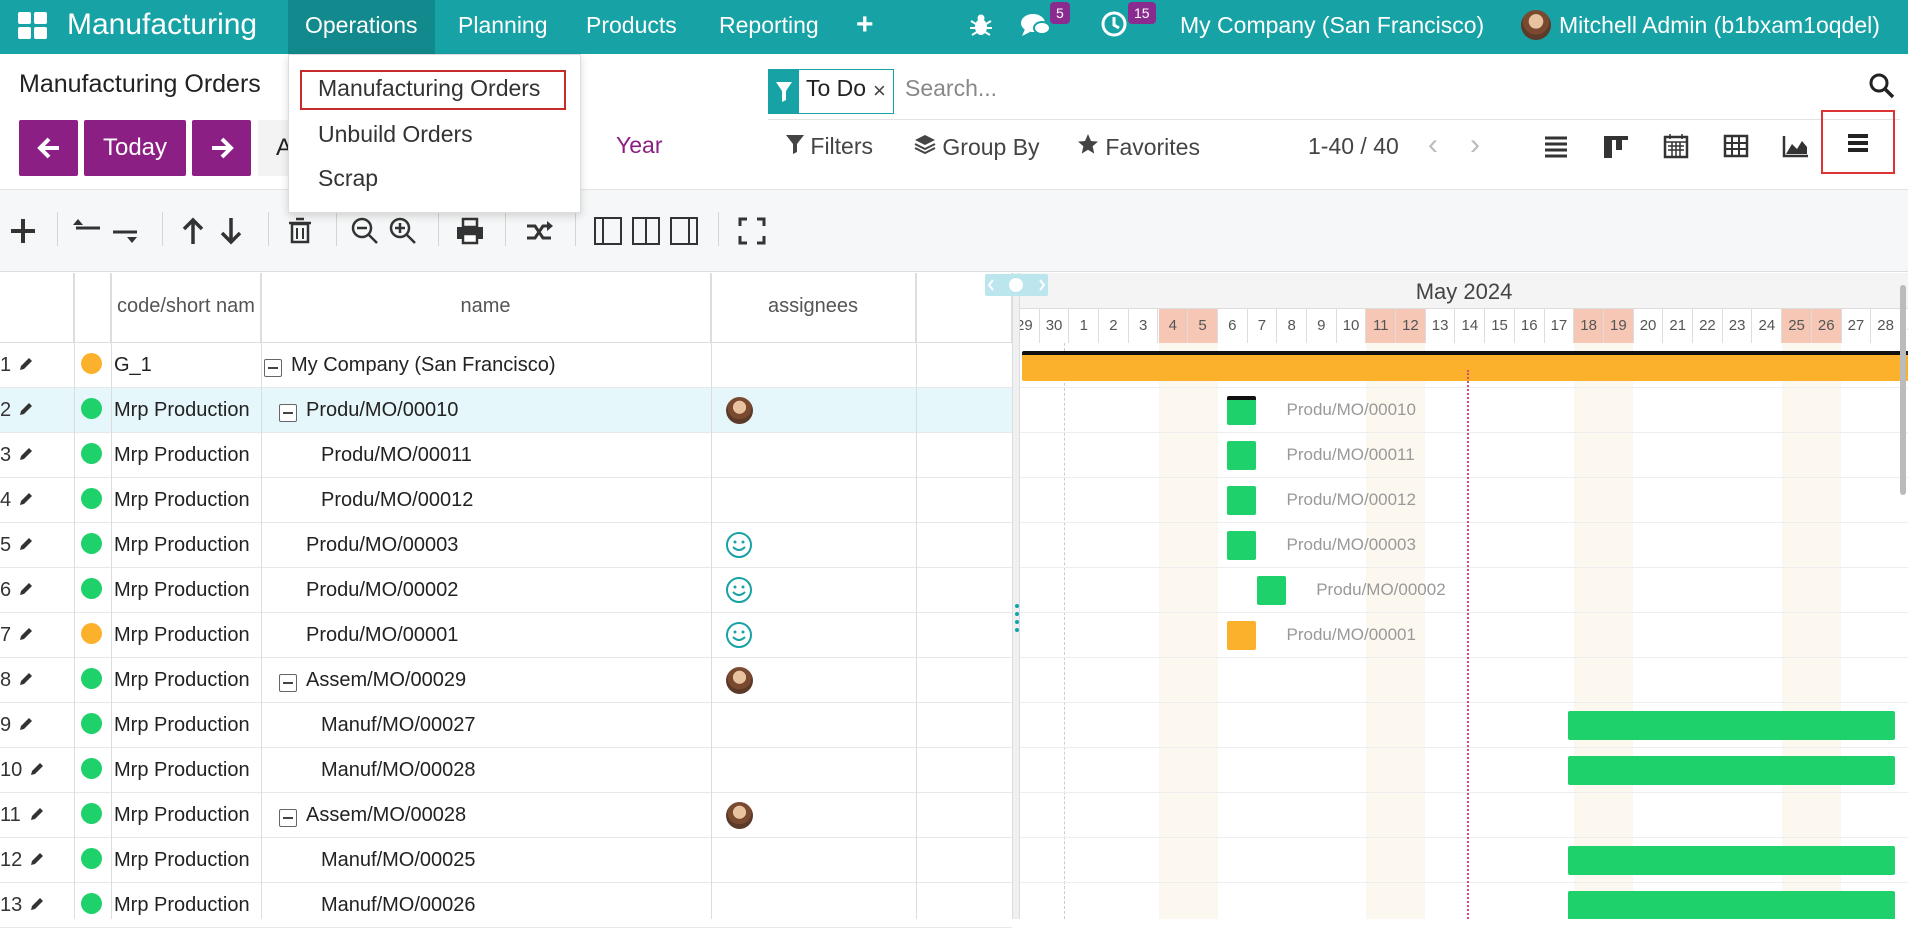 The width and height of the screenshot is (1908, 928). I want to click on menu-item-manufacturing-orders: Manufacturing Orders, so click(429, 88).